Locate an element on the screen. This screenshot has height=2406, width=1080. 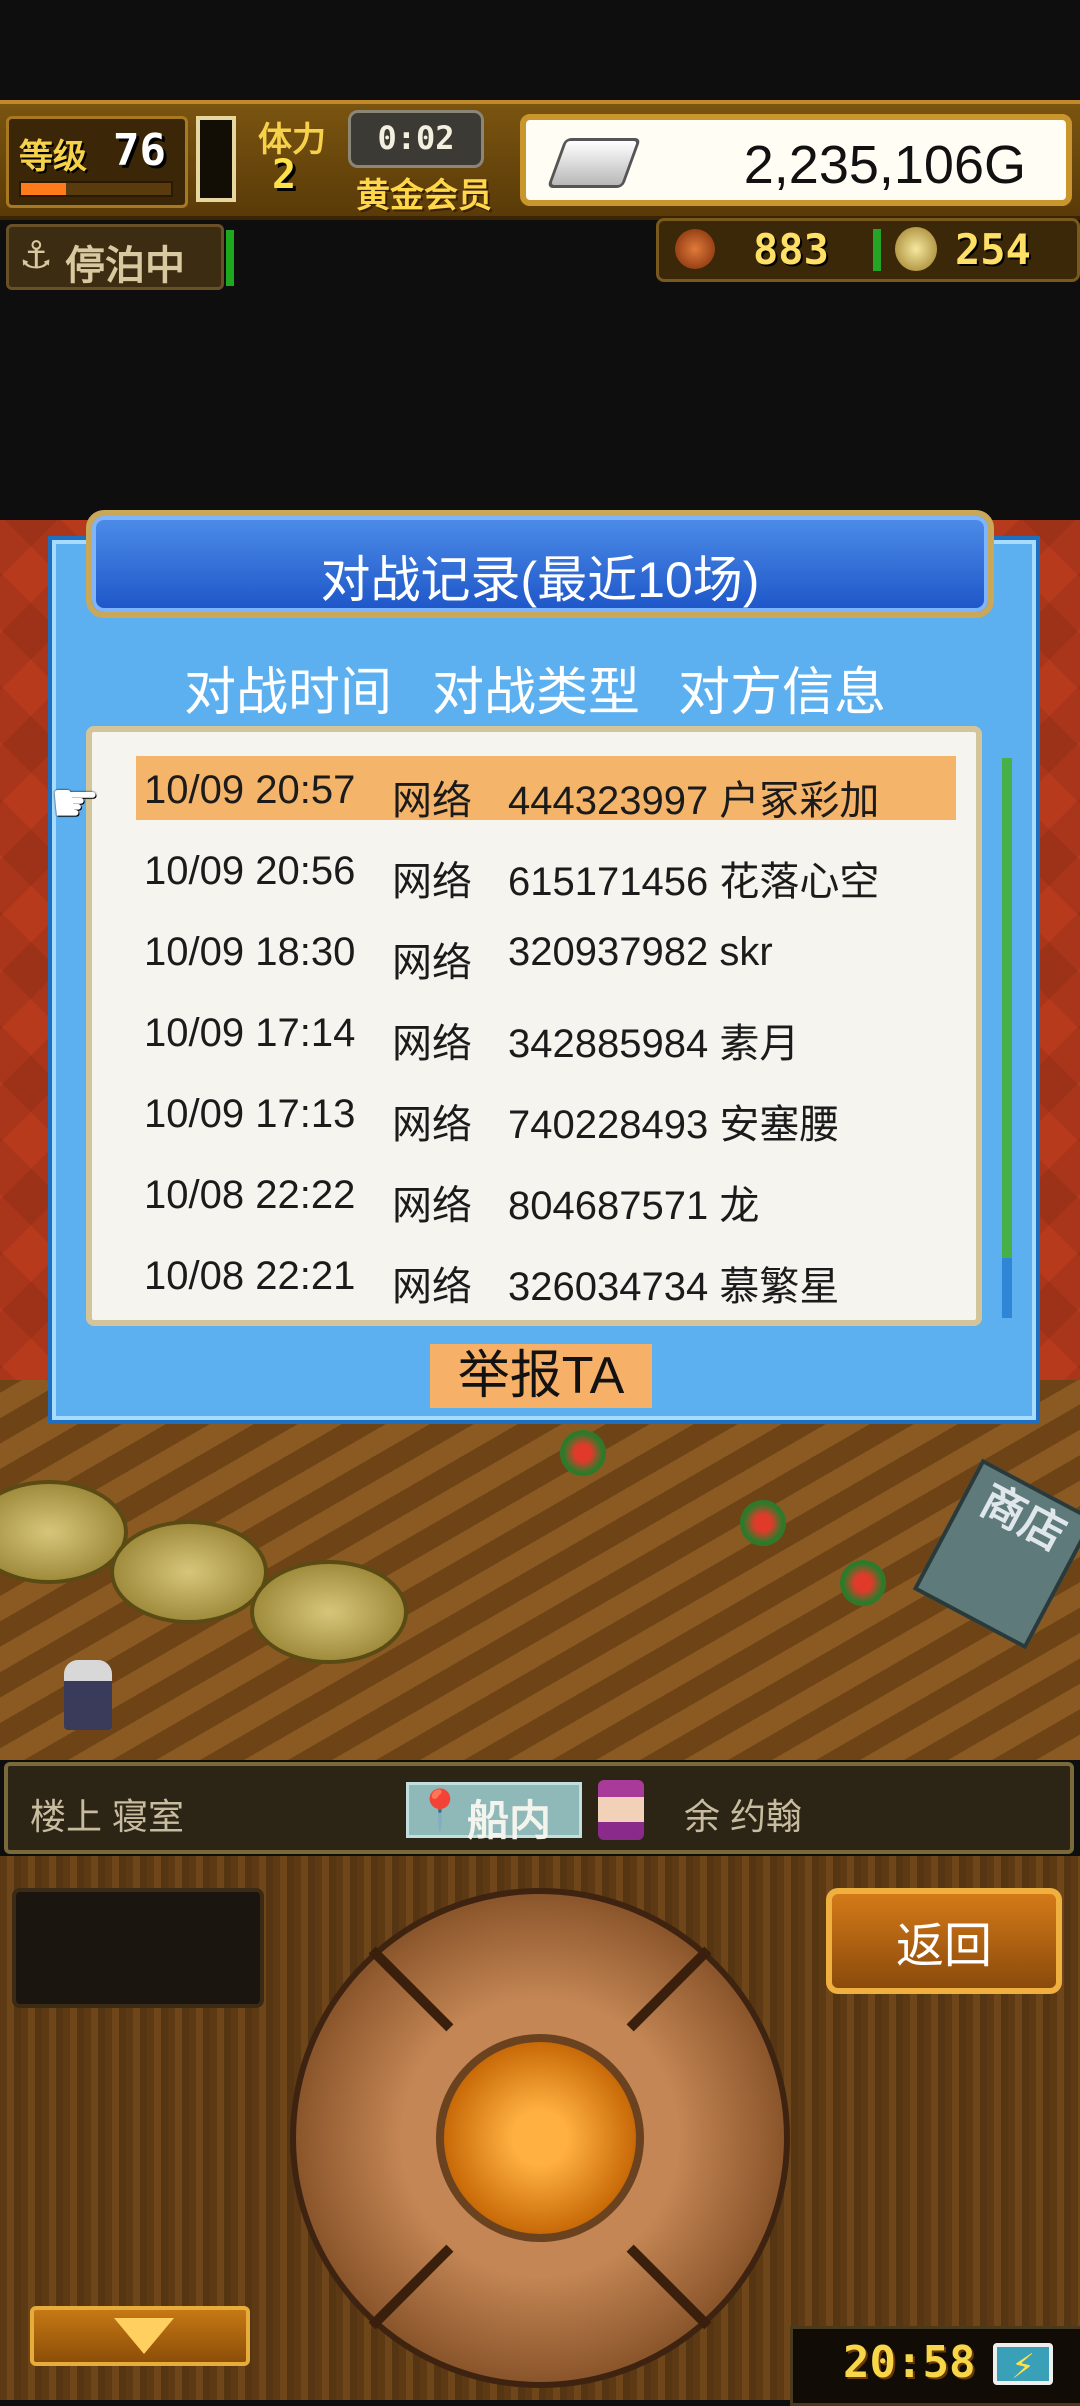
dpad-center-button is located at coordinates (540, 2138).